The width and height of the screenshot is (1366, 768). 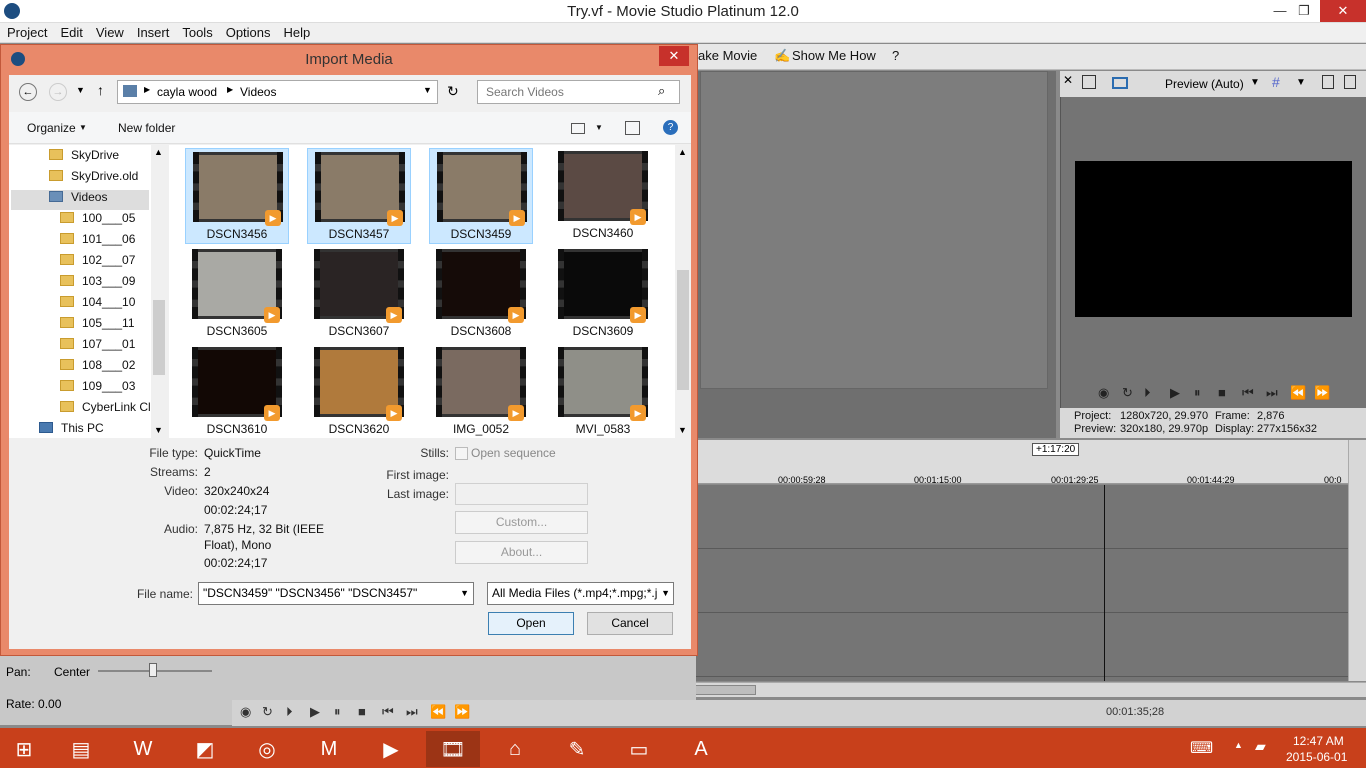 I want to click on nav-item-folder: 105___11, so click(x=97, y=326).